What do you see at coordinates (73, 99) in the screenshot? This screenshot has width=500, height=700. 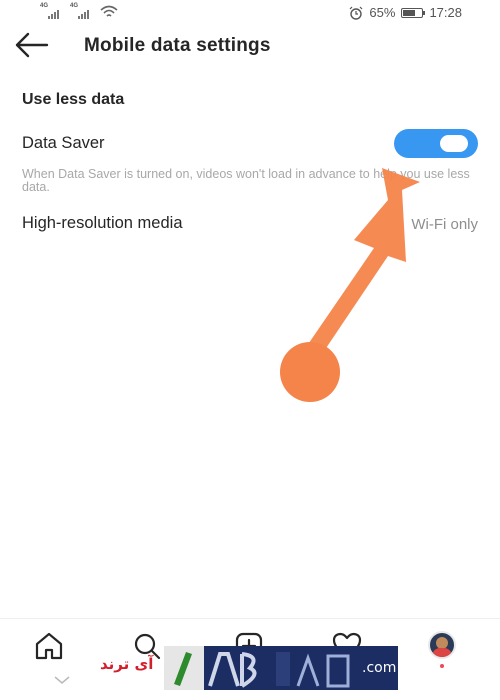 I see `section-title: Use less data` at bounding box center [73, 99].